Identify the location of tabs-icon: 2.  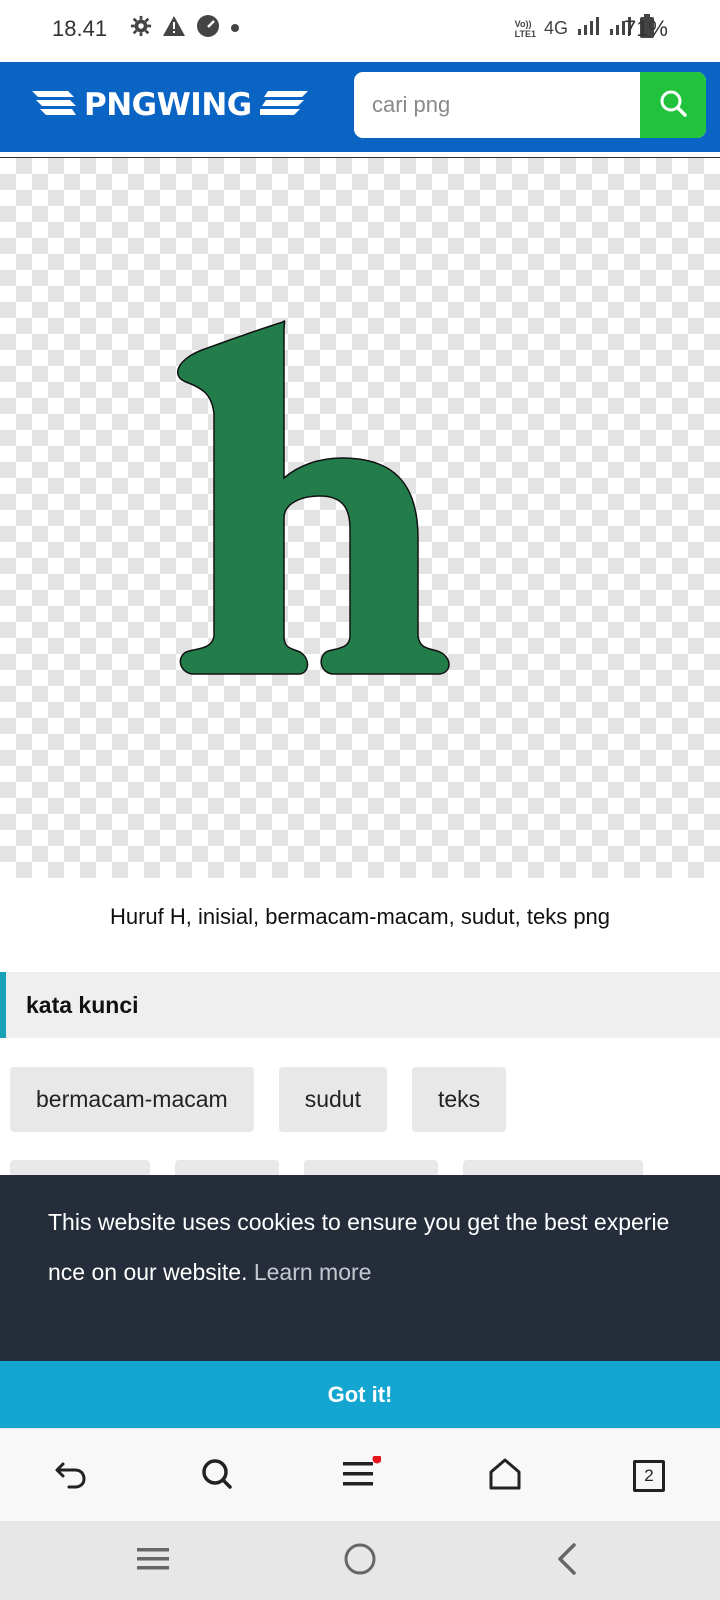
(649, 1476).